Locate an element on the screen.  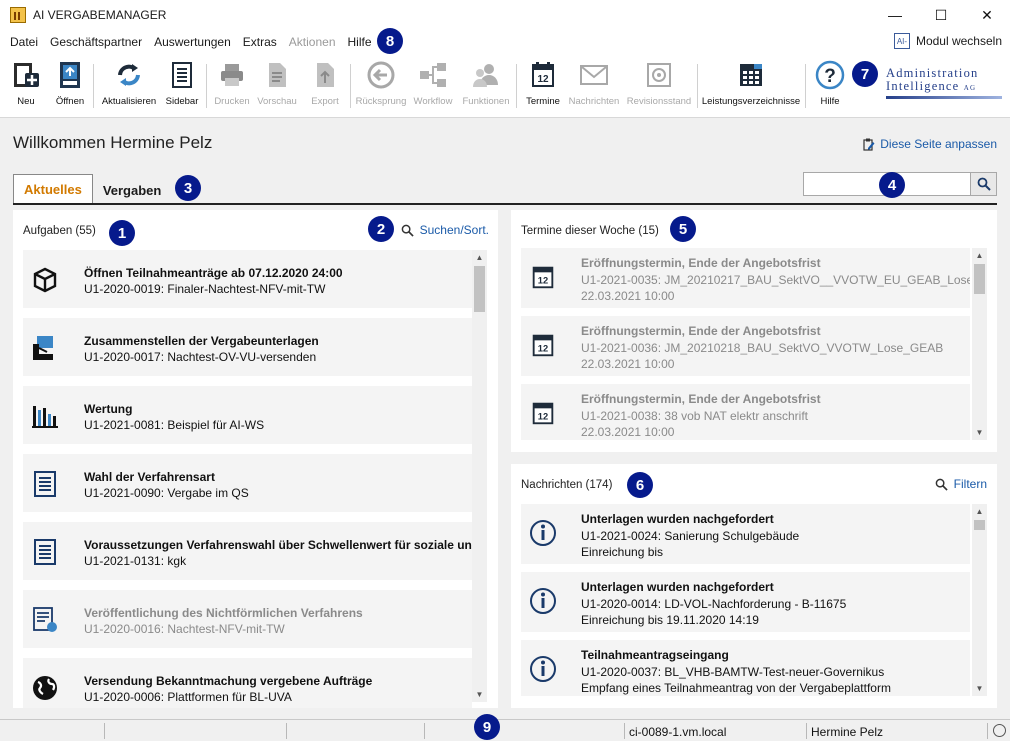
hilfe-button: ? Hilfe is located at coordinates (830, 86).